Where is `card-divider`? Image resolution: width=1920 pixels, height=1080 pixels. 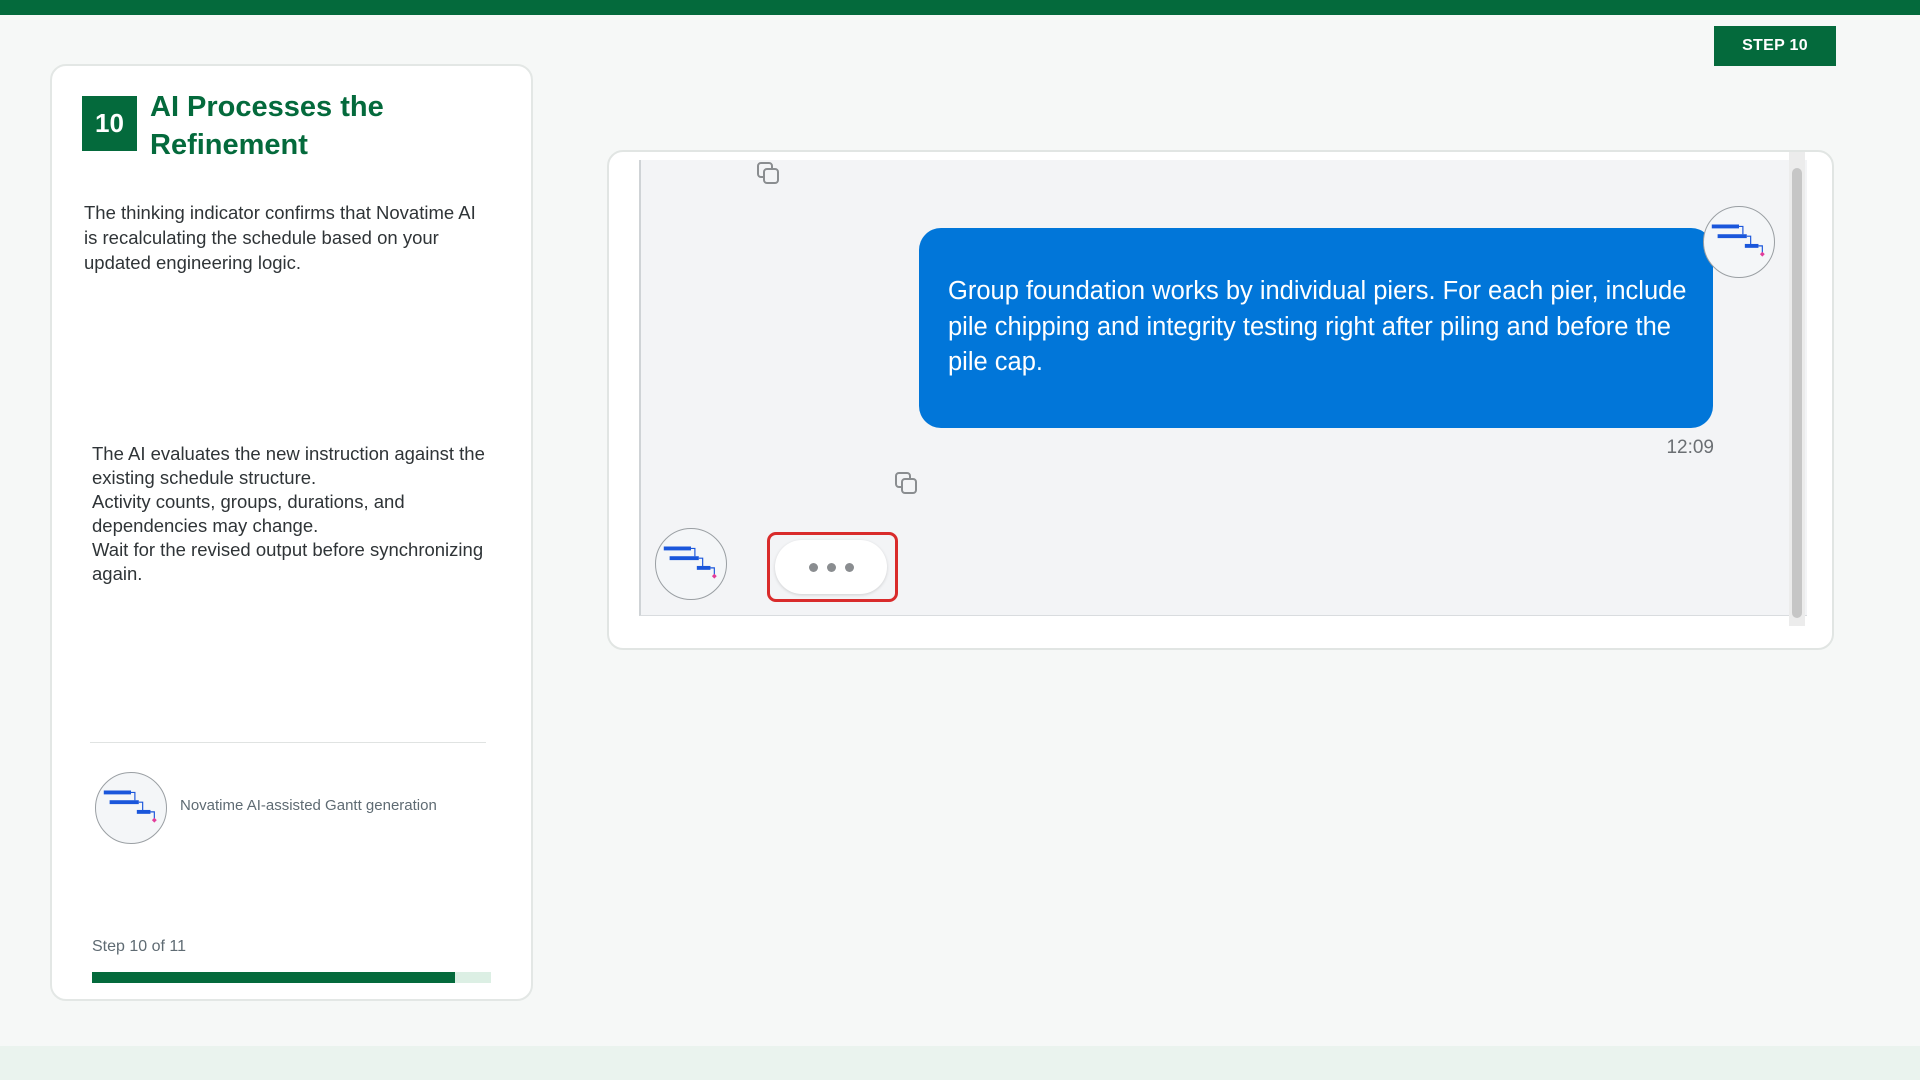
card-divider is located at coordinates (288, 742).